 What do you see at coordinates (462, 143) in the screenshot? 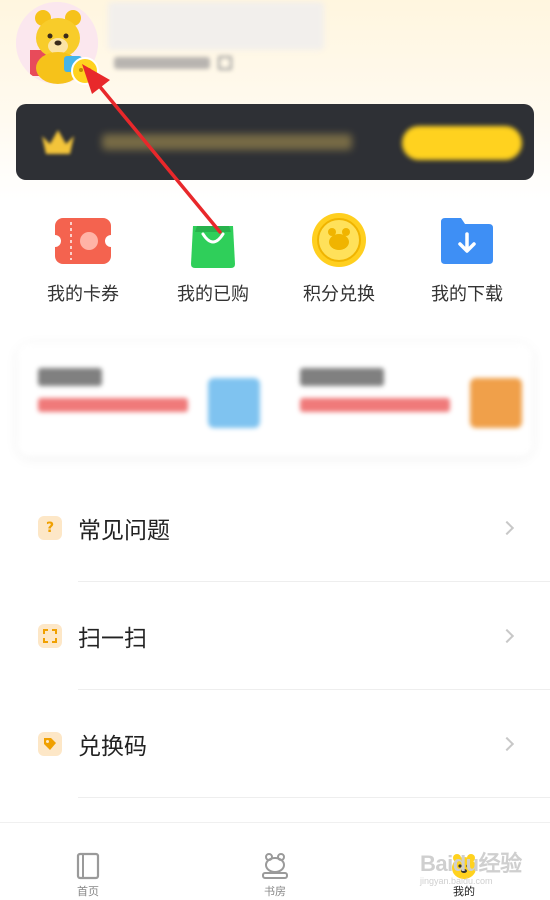
I see `vip-renew-button-blurred` at bounding box center [462, 143].